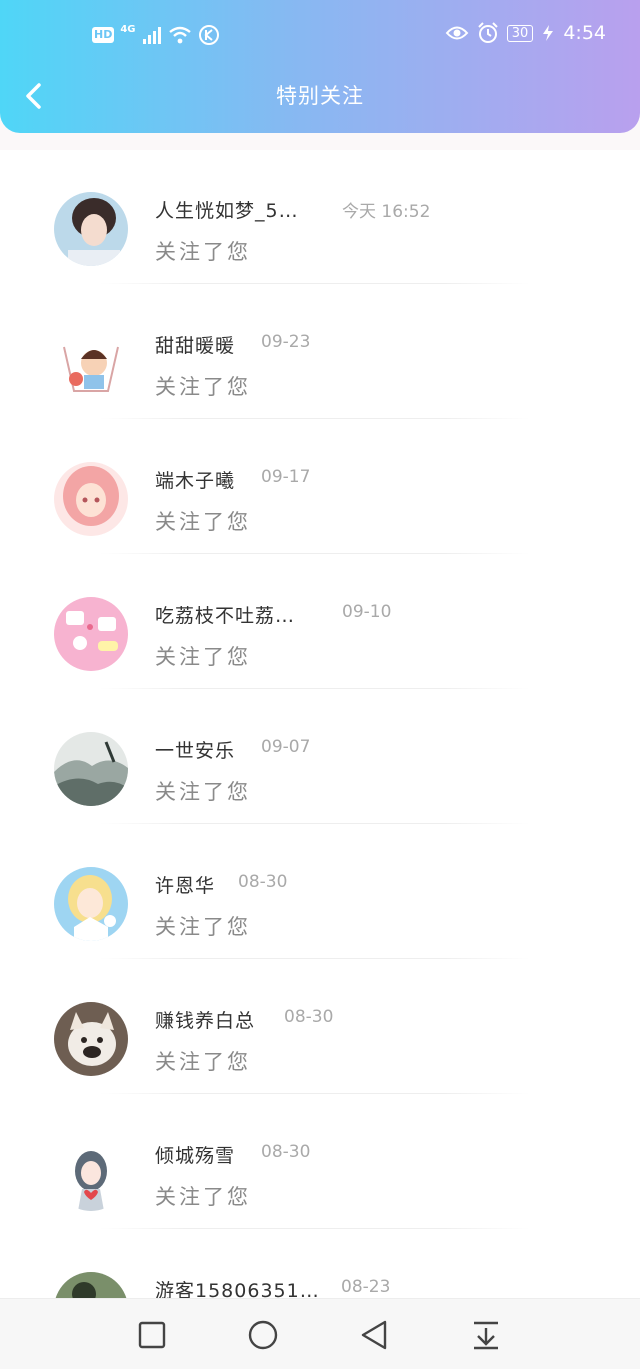 The image size is (640, 1369). I want to click on network-type: 4G, so click(128, 29).